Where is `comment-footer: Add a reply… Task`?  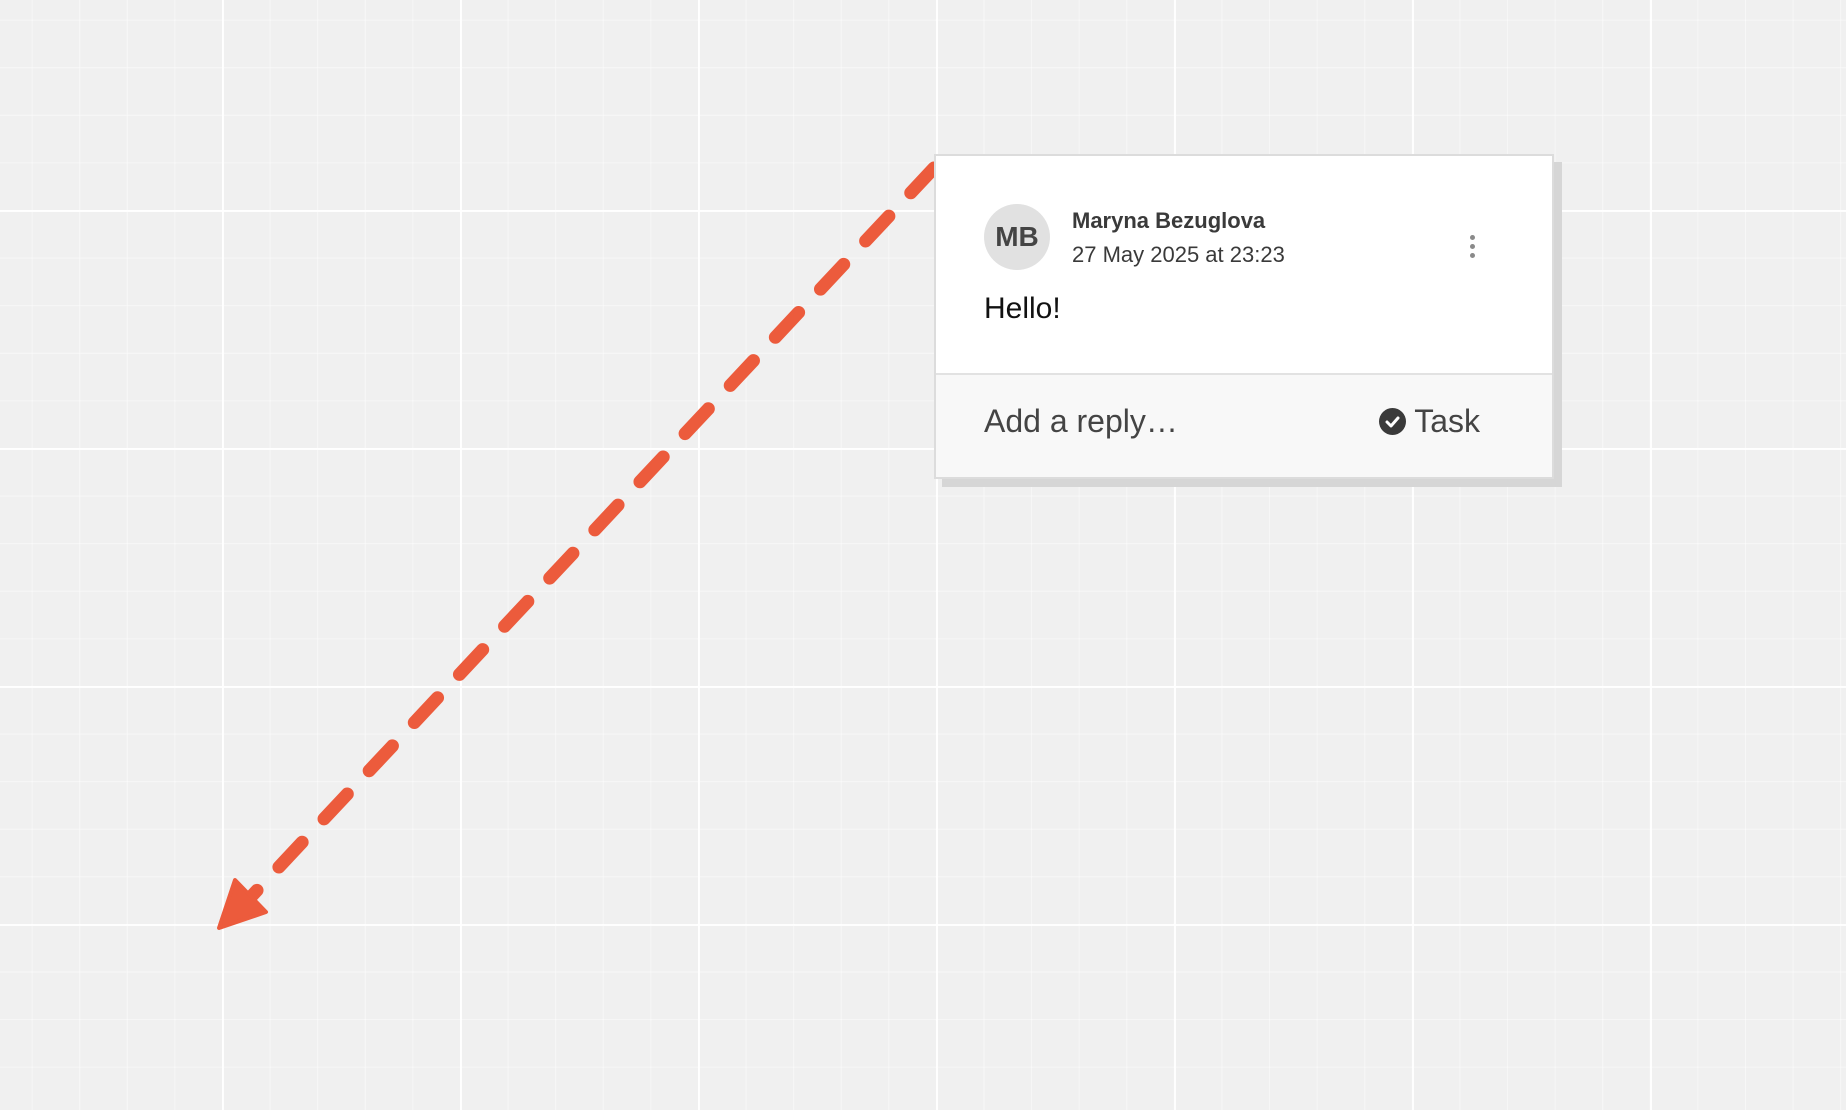 comment-footer: Add a reply… Task is located at coordinates (1244, 425).